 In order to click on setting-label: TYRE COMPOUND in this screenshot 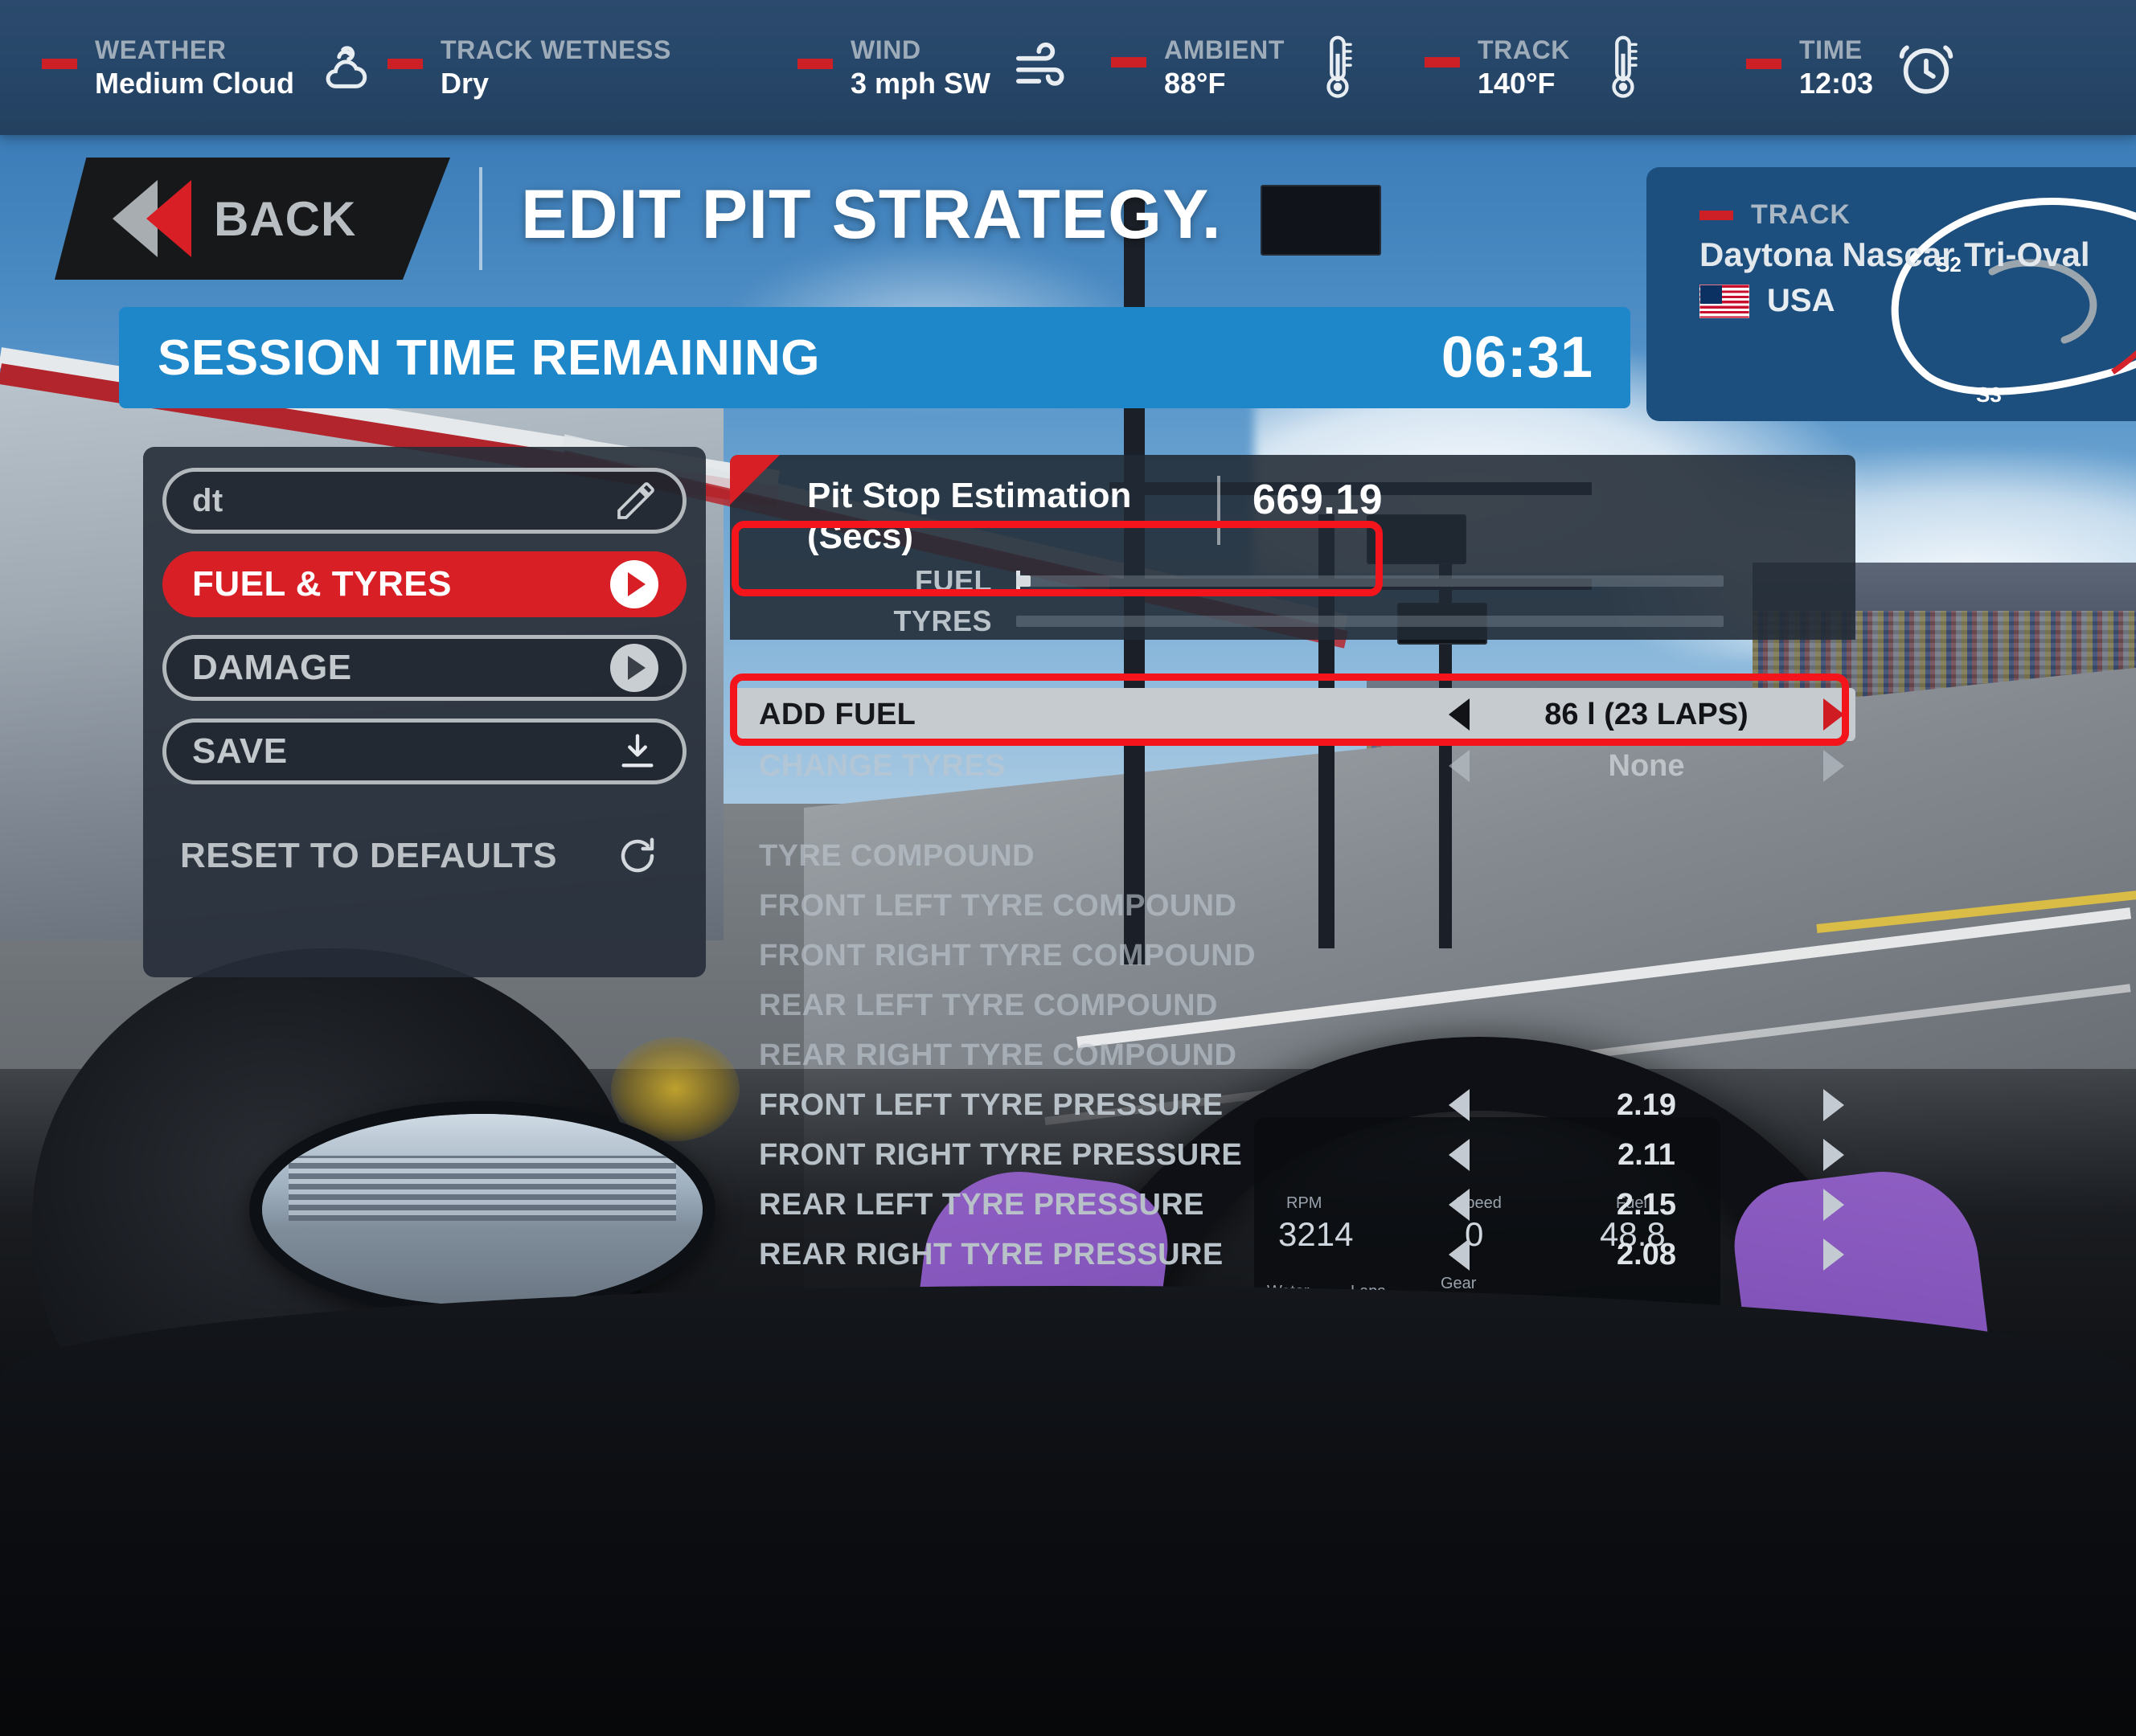, I will do `click(897, 855)`.